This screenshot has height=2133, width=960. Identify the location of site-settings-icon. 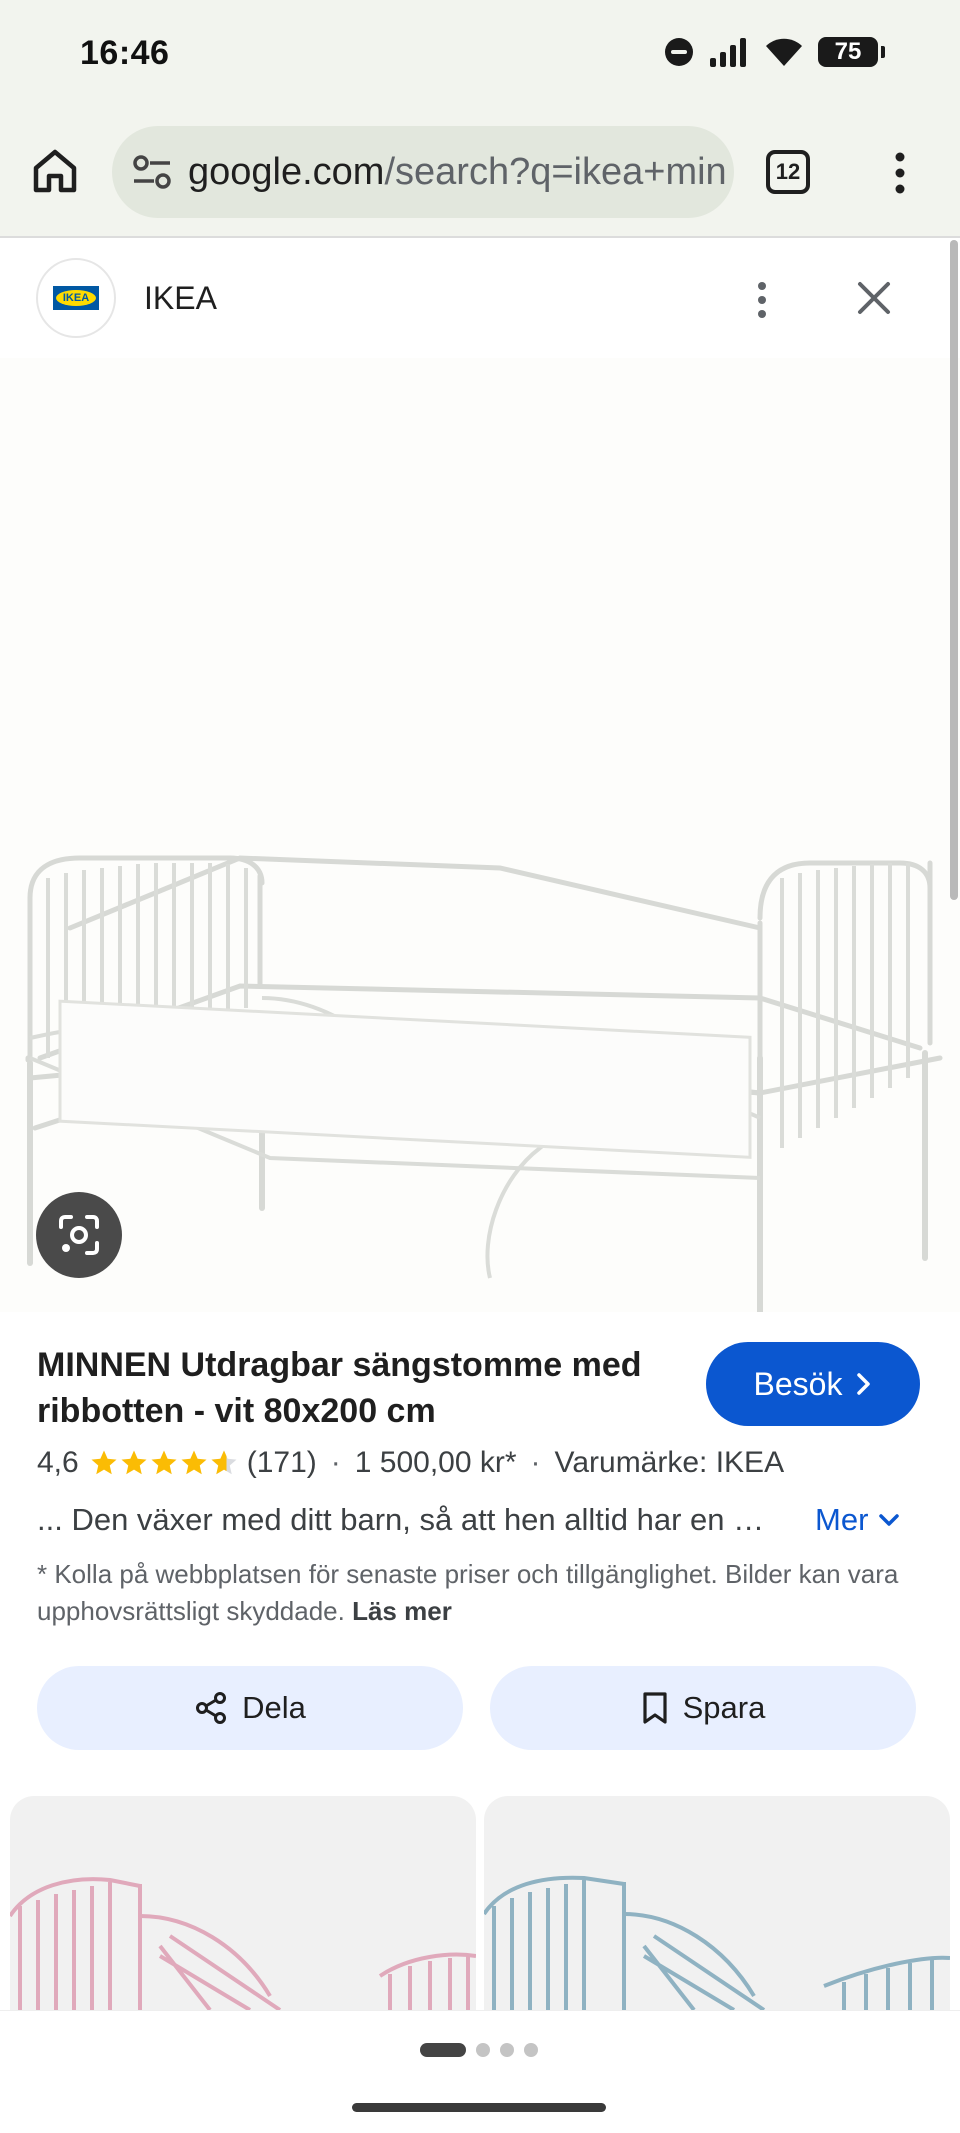
(152, 172).